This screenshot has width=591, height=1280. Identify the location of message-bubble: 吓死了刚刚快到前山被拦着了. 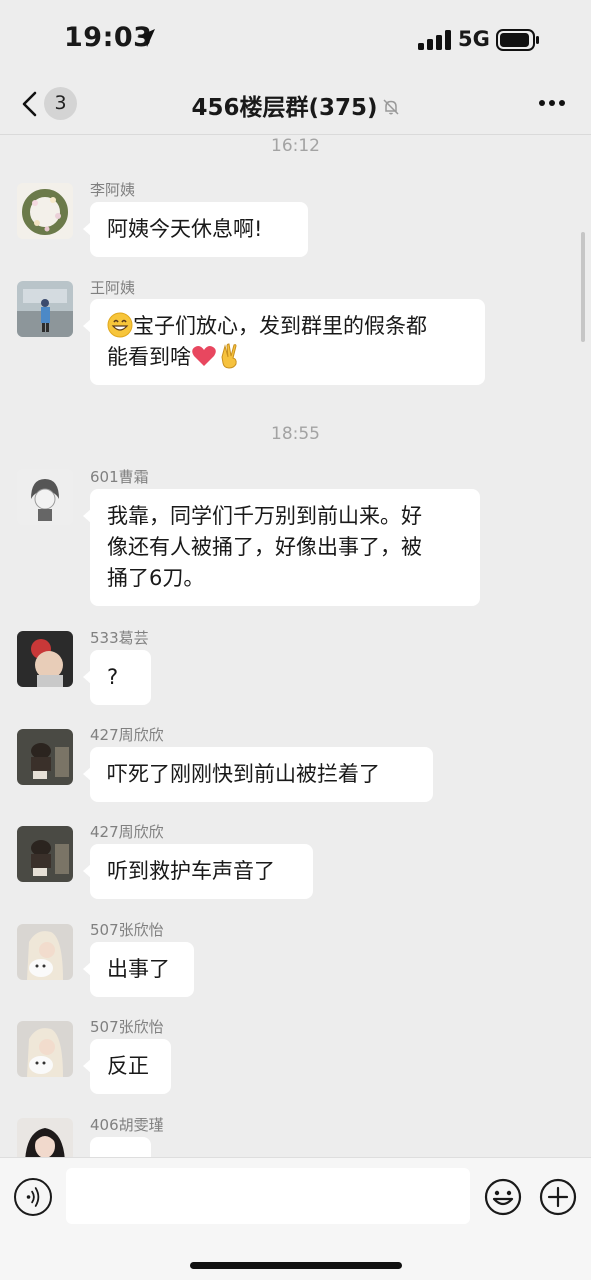
(258, 774).